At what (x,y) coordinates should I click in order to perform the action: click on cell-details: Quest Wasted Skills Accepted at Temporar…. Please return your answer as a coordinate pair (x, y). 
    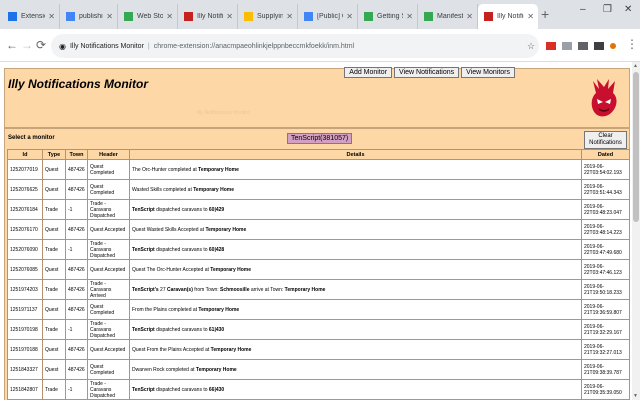
    Looking at the image, I should click on (355, 229).